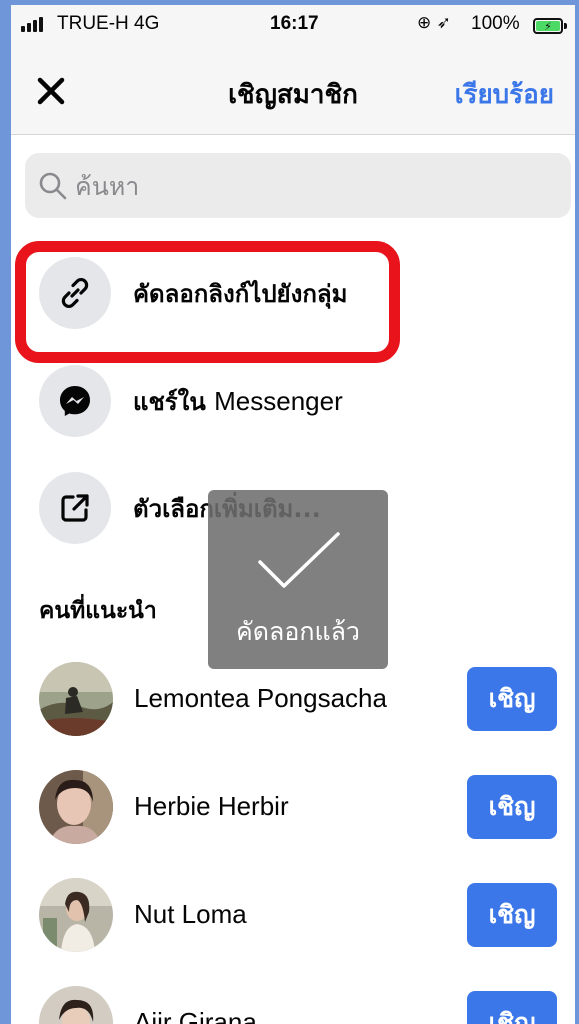  I want to click on share-messenger-label-en: Messenger, so click(278, 400).